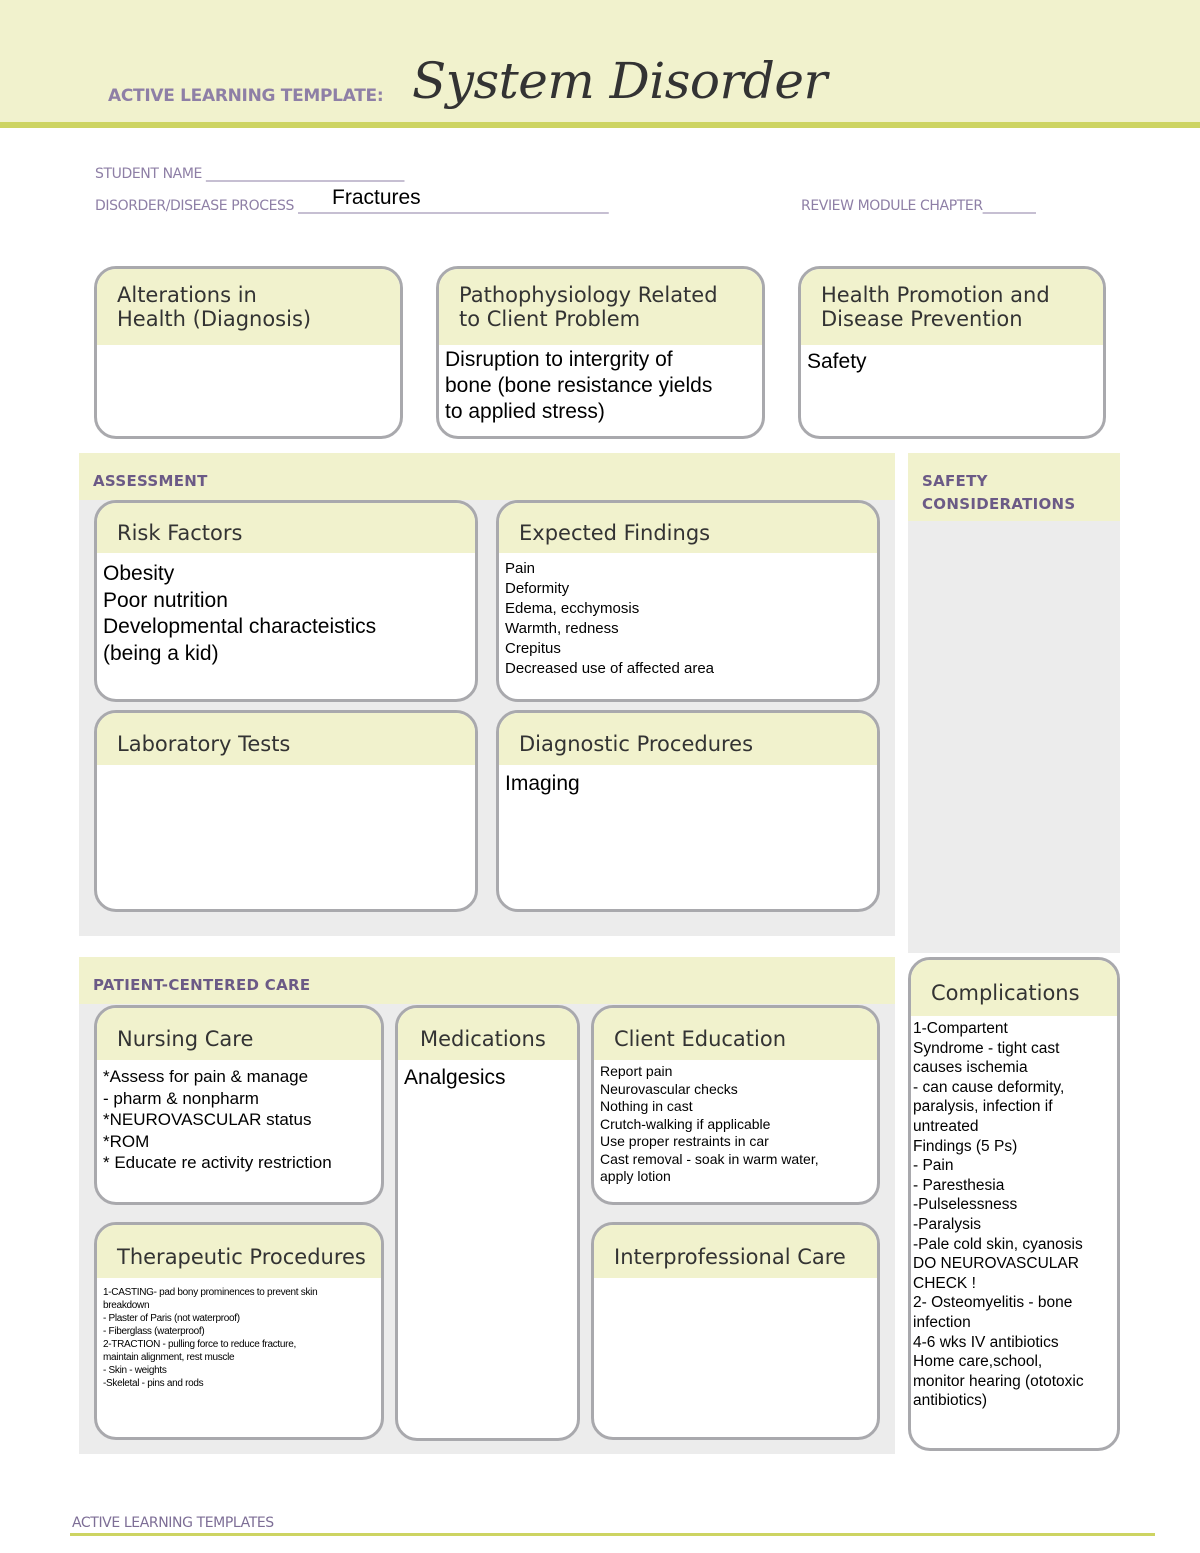 This screenshot has height=1553, width=1200. What do you see at coordinates (286, 528) in the screenshot?
I see `risk-factors-title: Risk Factors` at bounding box center [286, 528].